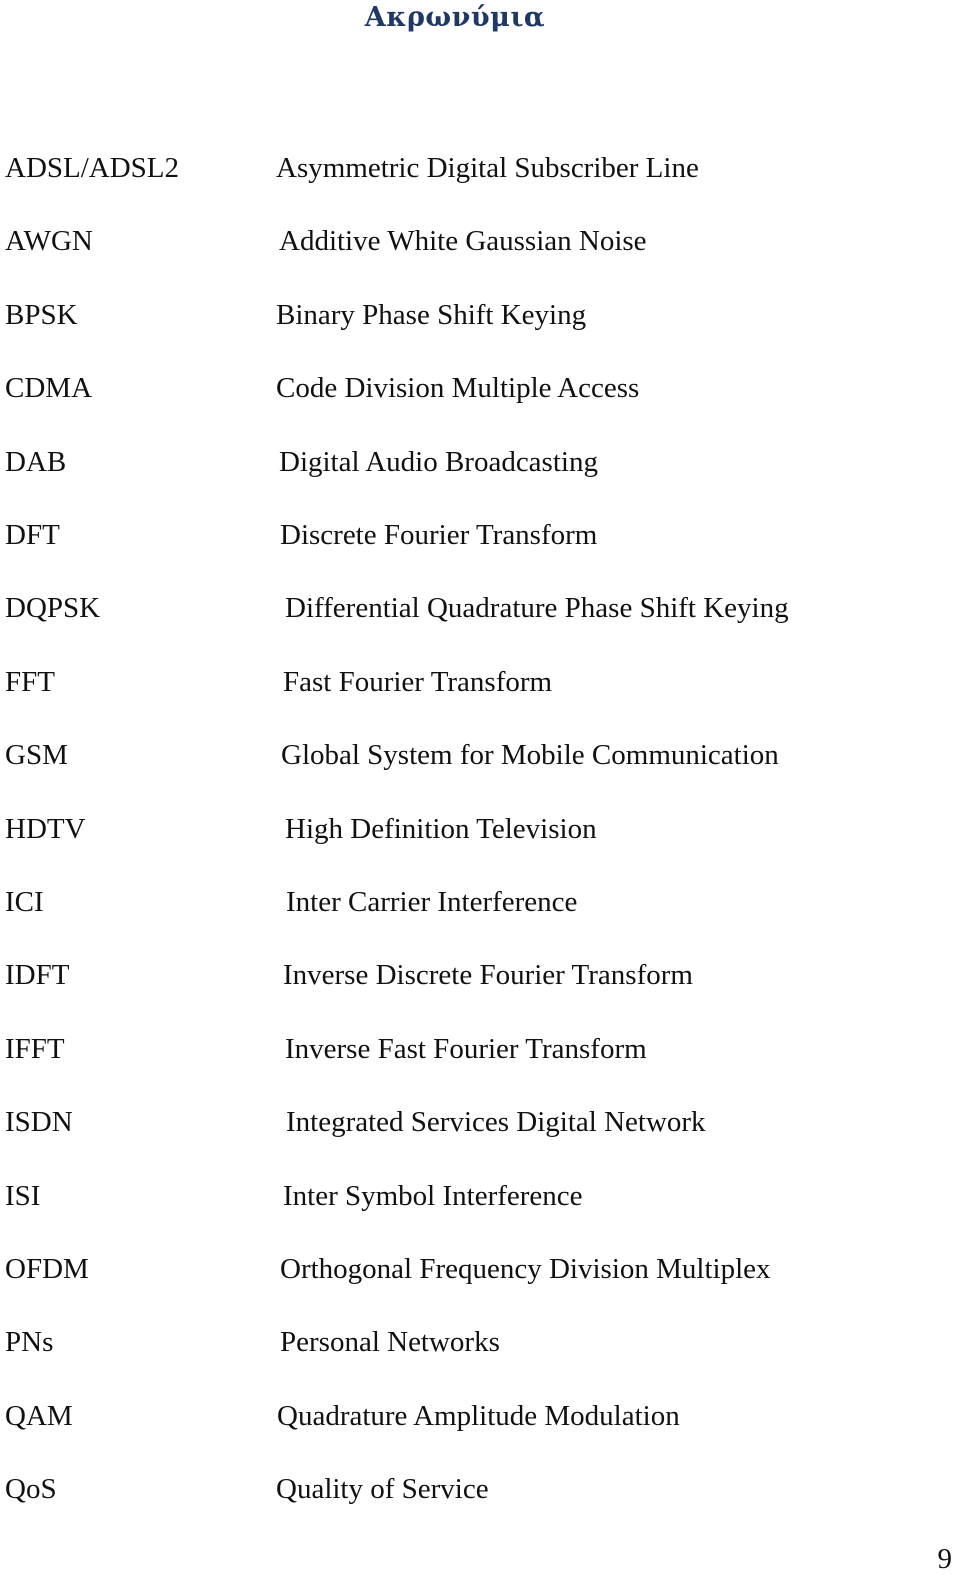 This screenshot has width=960, height=1584. What do you see at coordinates (32, 535) in the screenshot?
I see `acronym-abbreviation: DFT` at bounding box center [32, 535].